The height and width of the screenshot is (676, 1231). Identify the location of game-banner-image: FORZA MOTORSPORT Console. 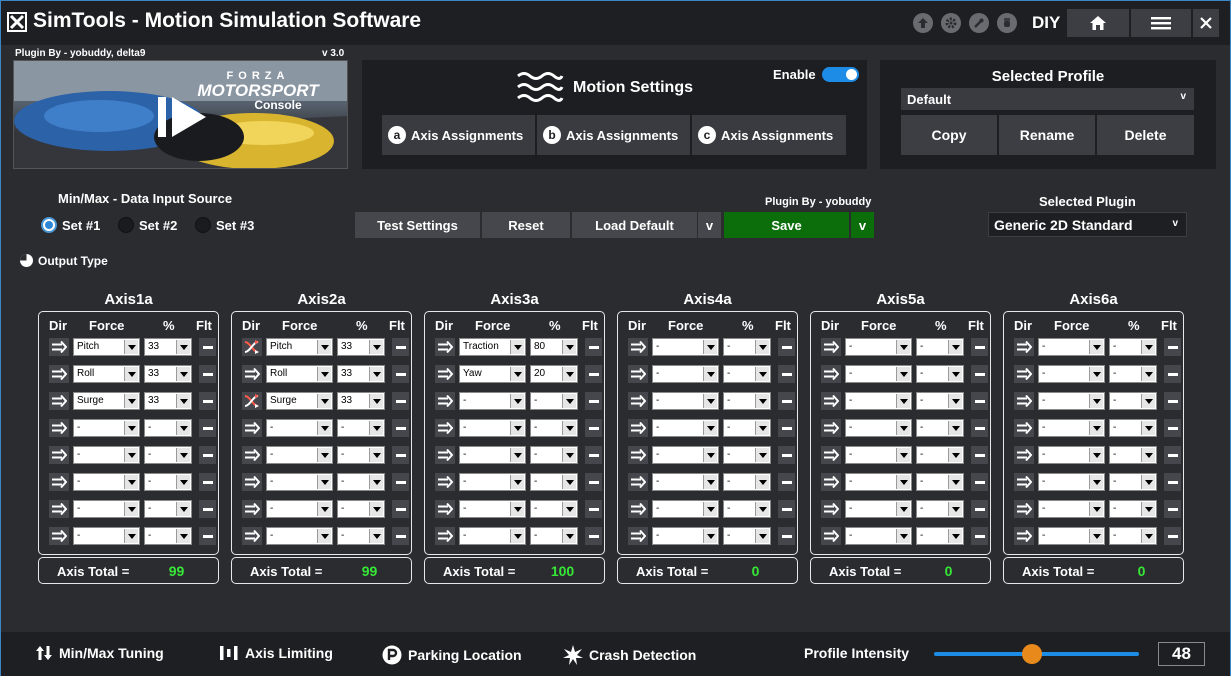
(180, 114).